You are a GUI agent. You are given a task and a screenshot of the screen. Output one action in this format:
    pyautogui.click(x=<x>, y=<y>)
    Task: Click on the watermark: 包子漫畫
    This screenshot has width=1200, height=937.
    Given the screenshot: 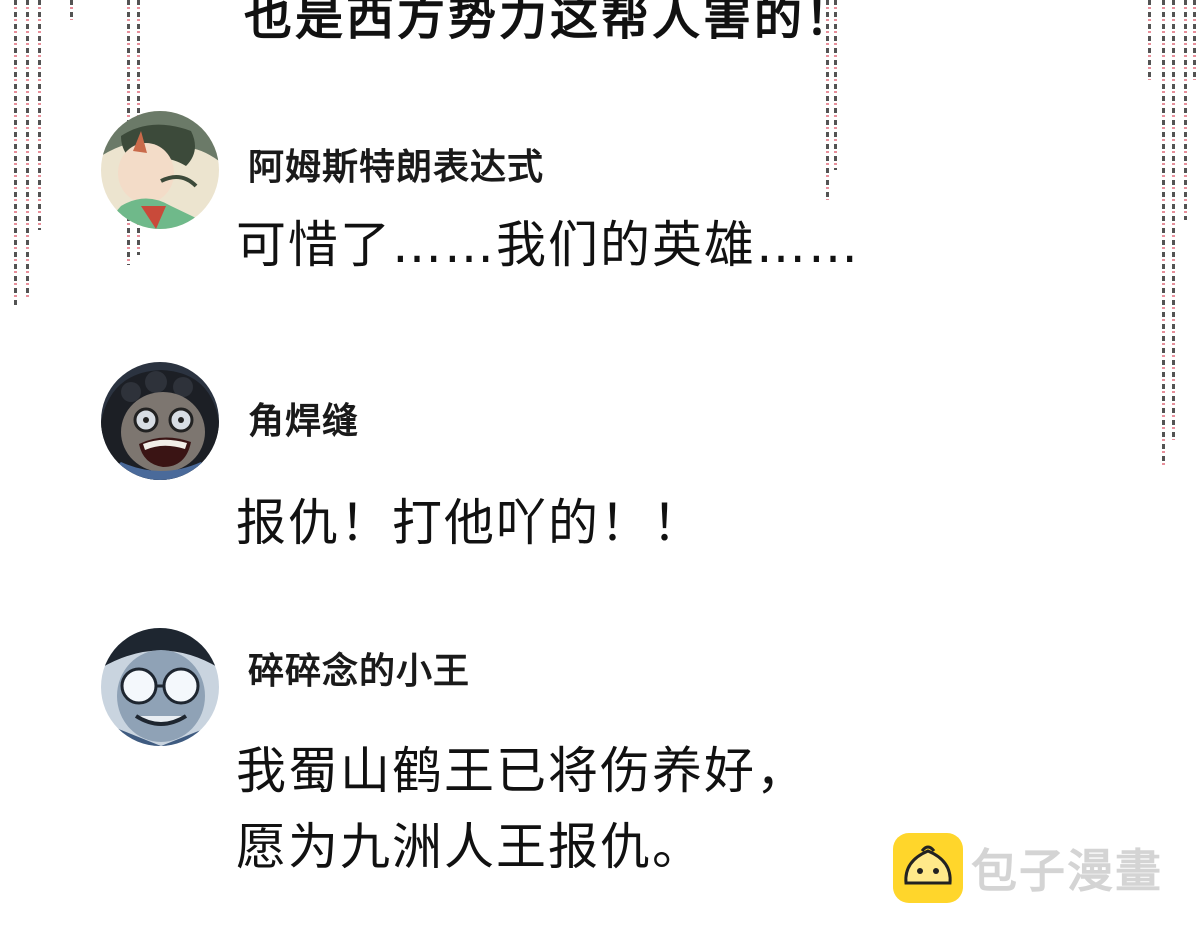 What is the action you would take?
    pyautogui.click(x=1028, y=868)
    